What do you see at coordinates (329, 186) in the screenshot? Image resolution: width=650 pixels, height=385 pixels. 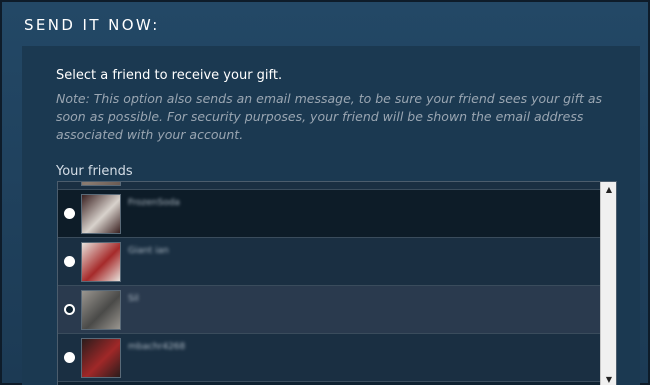 I see `friend-row` at bounding box center [329, 186].